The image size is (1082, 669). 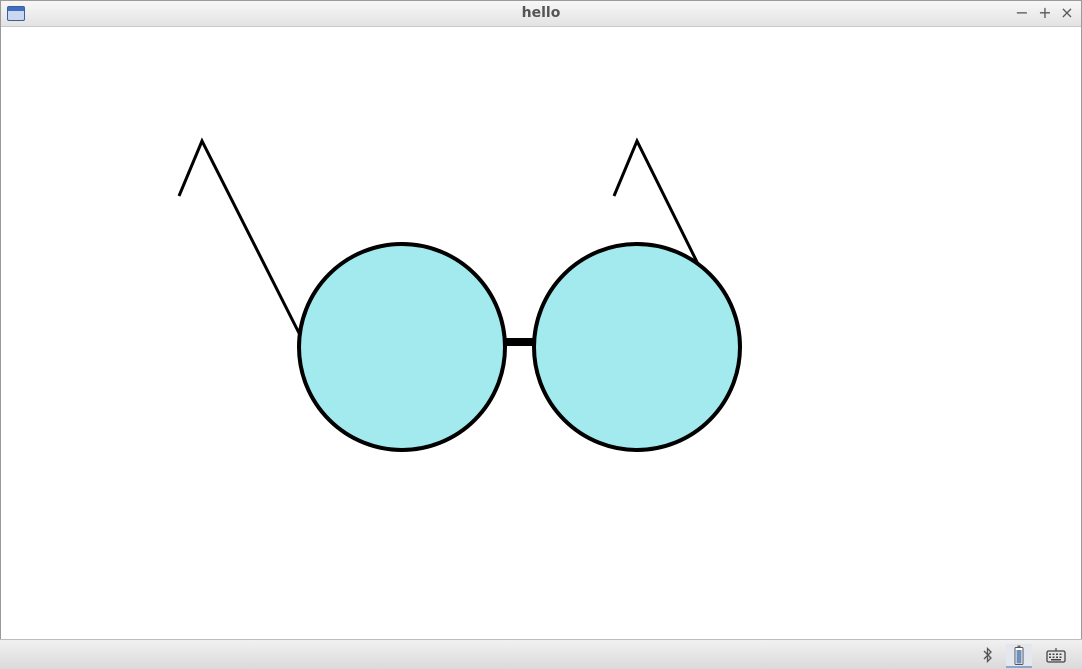 I want to click on close-button: ×, so click(x=1067, y=13).